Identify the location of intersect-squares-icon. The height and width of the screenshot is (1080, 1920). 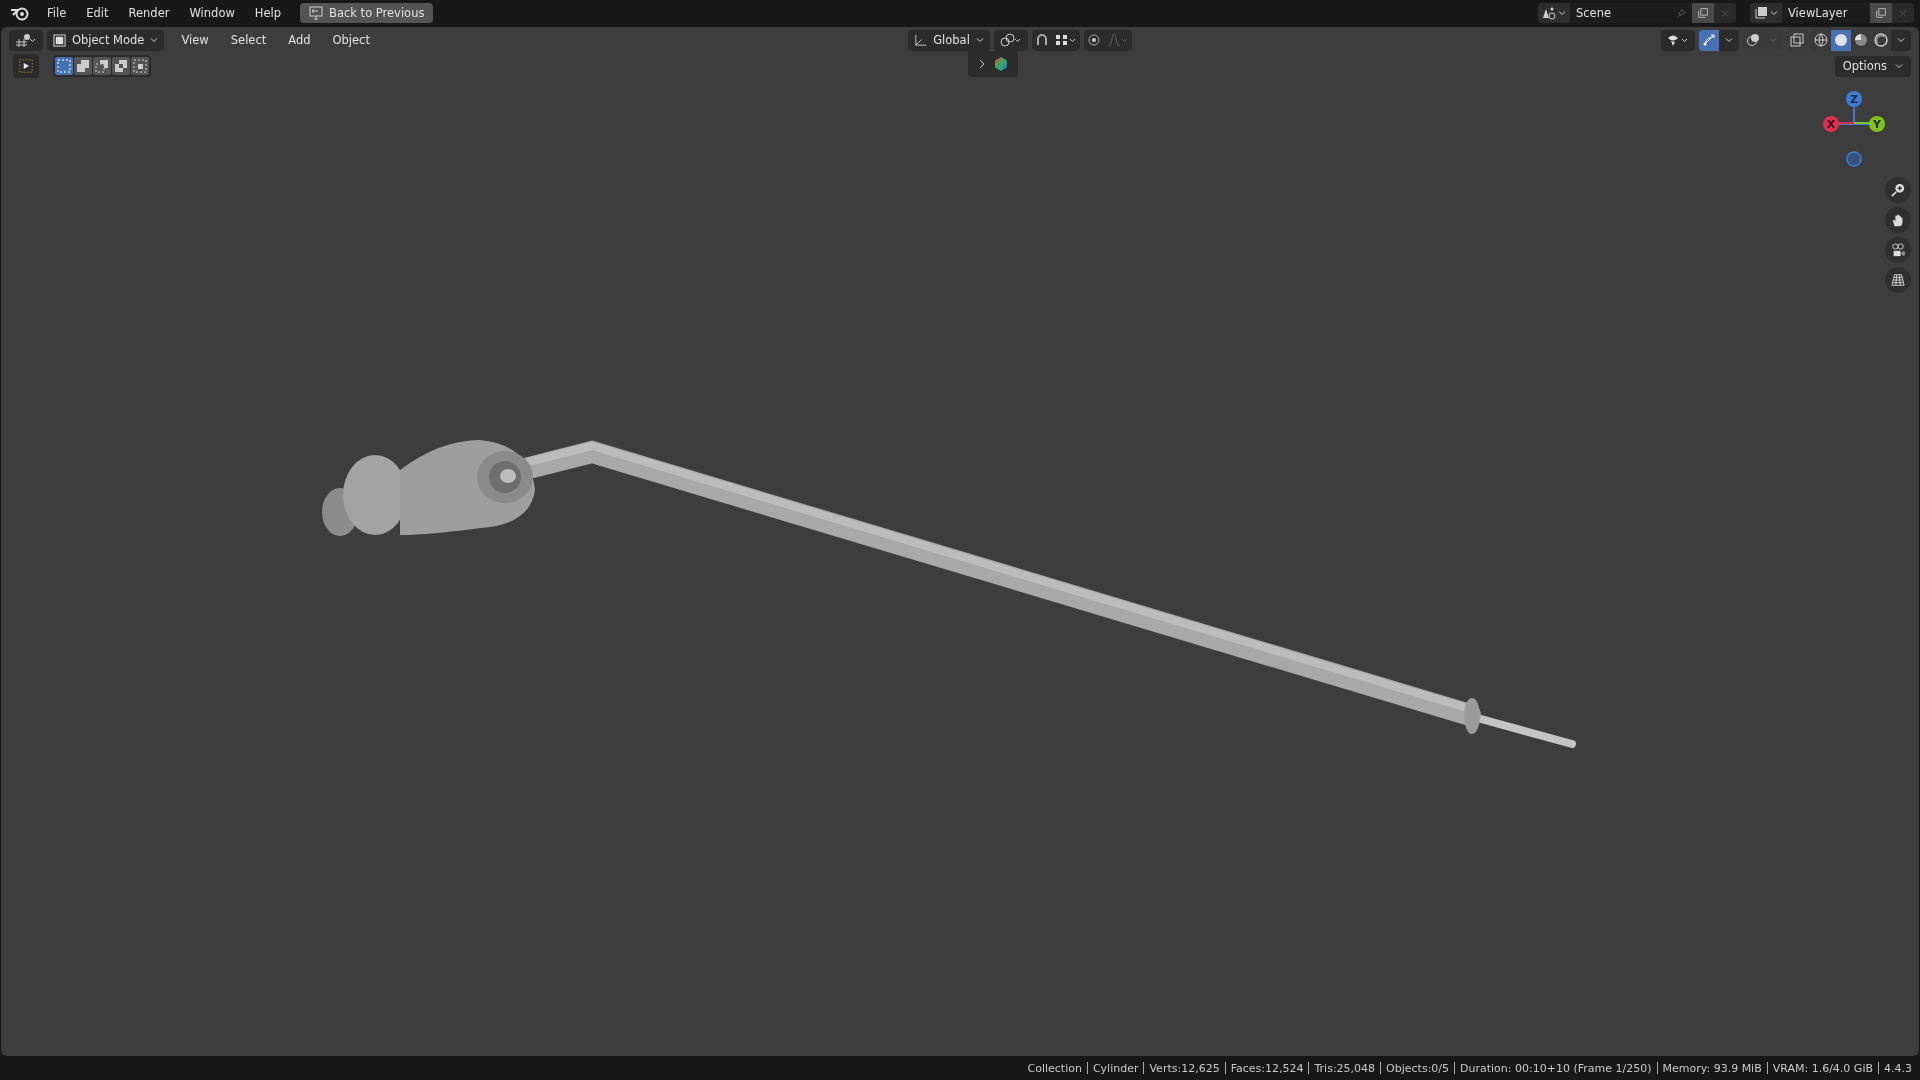
(140, 66).